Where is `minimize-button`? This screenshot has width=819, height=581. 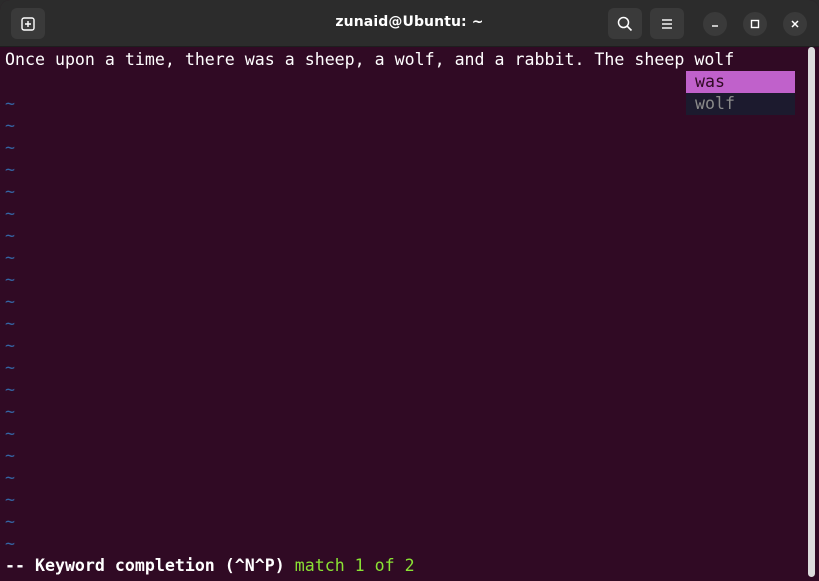 minimize-button is located at coordinates (715, 24).